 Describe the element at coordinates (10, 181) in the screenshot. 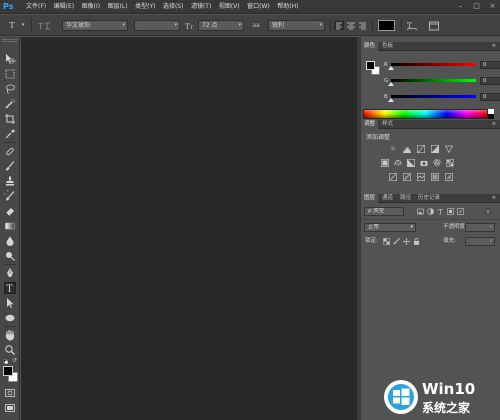

I see `clone-stamp-tool-icon` at that location.